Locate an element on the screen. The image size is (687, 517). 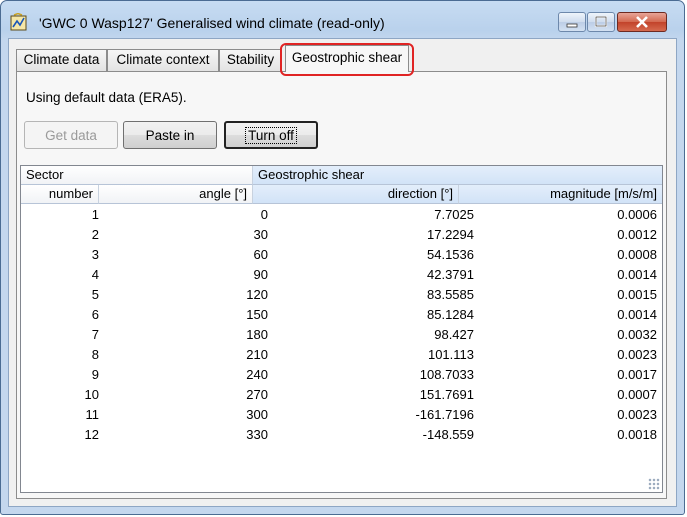
maximize-icon is located at coordinates (601, 21).